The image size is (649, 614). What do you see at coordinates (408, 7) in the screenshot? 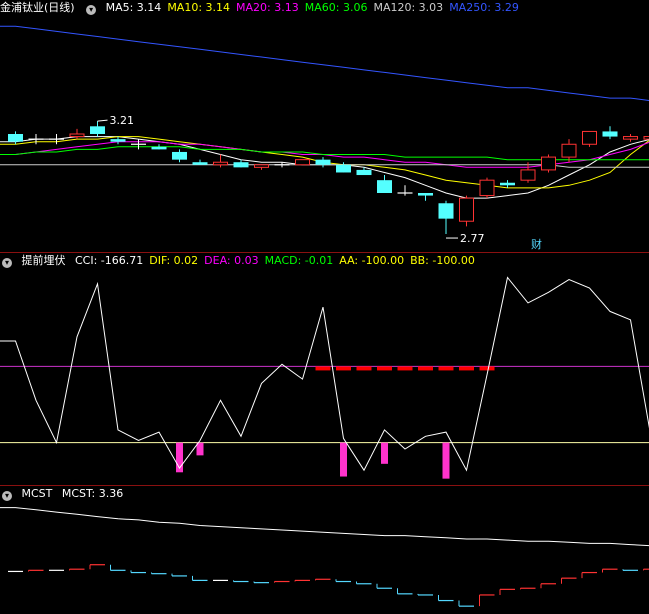
I see `ma-ma120-value: MA120: 3.03` at bounding box center [408, 7].